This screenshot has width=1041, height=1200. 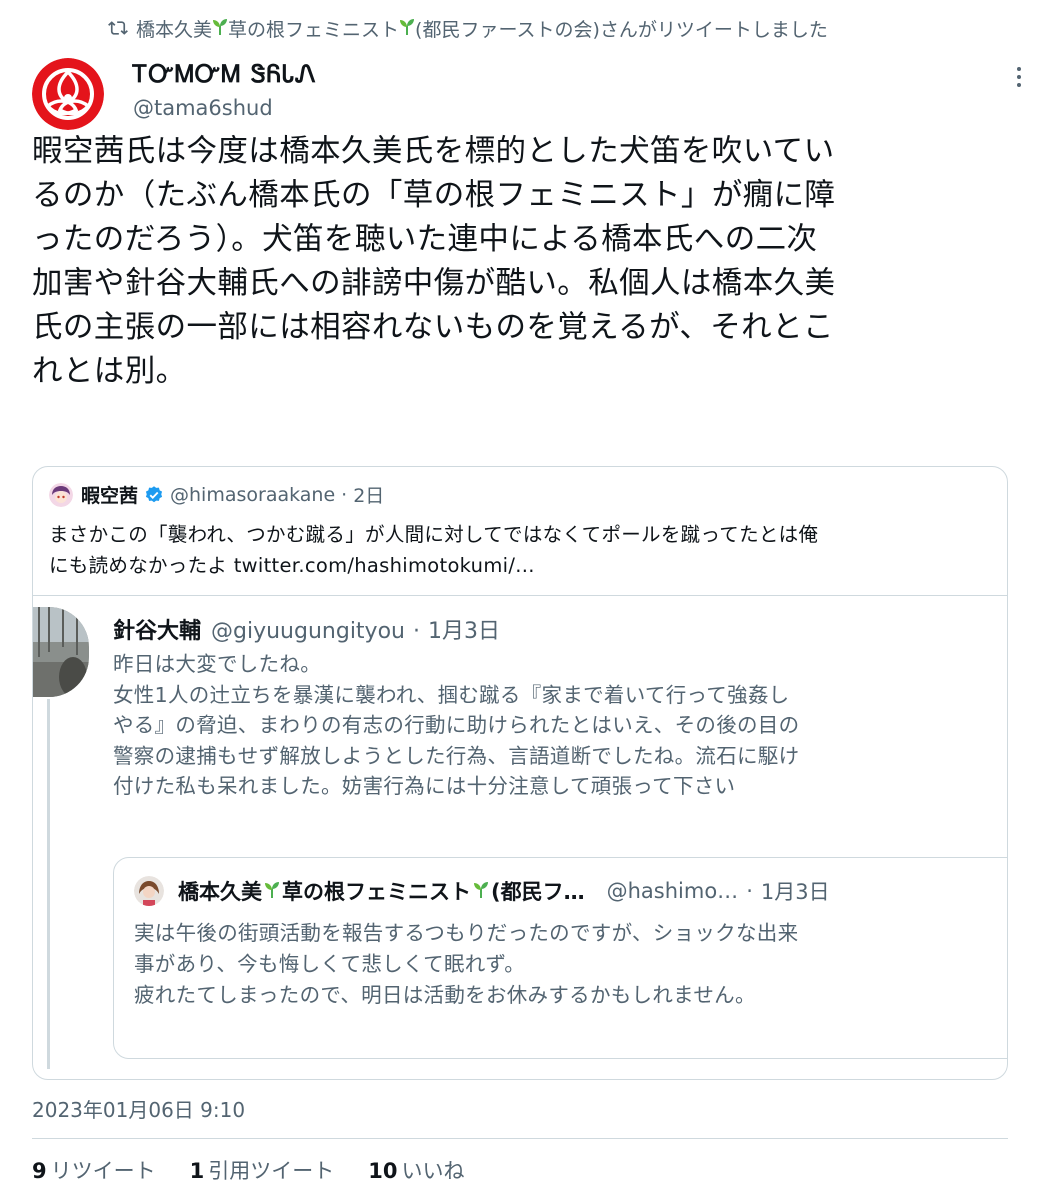 I want to click on retweet-notice: 橋本久美 草の根フェミニスト (都民ファーストの会)さんがリツイートしました, so click(x=468, y=28).